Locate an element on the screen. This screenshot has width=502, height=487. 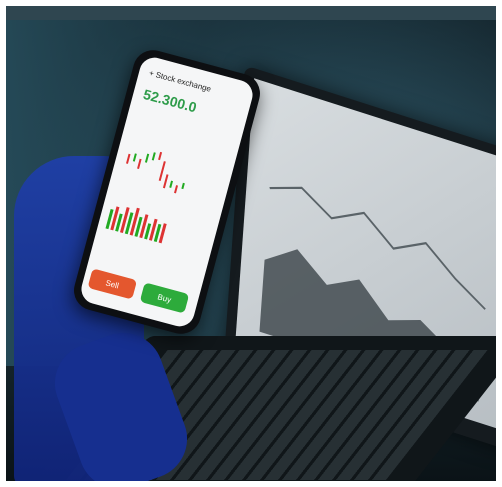
phone-price: 52.300.0 is located at coordinates (170, 100).